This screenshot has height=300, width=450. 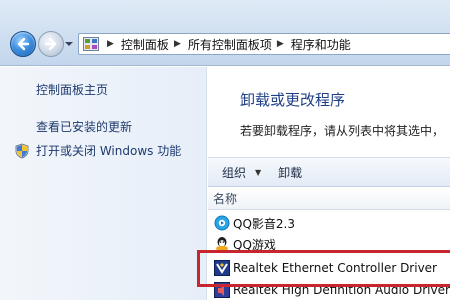 I want to click on uninstall-button: 卸载, so click(x=290, y=172).